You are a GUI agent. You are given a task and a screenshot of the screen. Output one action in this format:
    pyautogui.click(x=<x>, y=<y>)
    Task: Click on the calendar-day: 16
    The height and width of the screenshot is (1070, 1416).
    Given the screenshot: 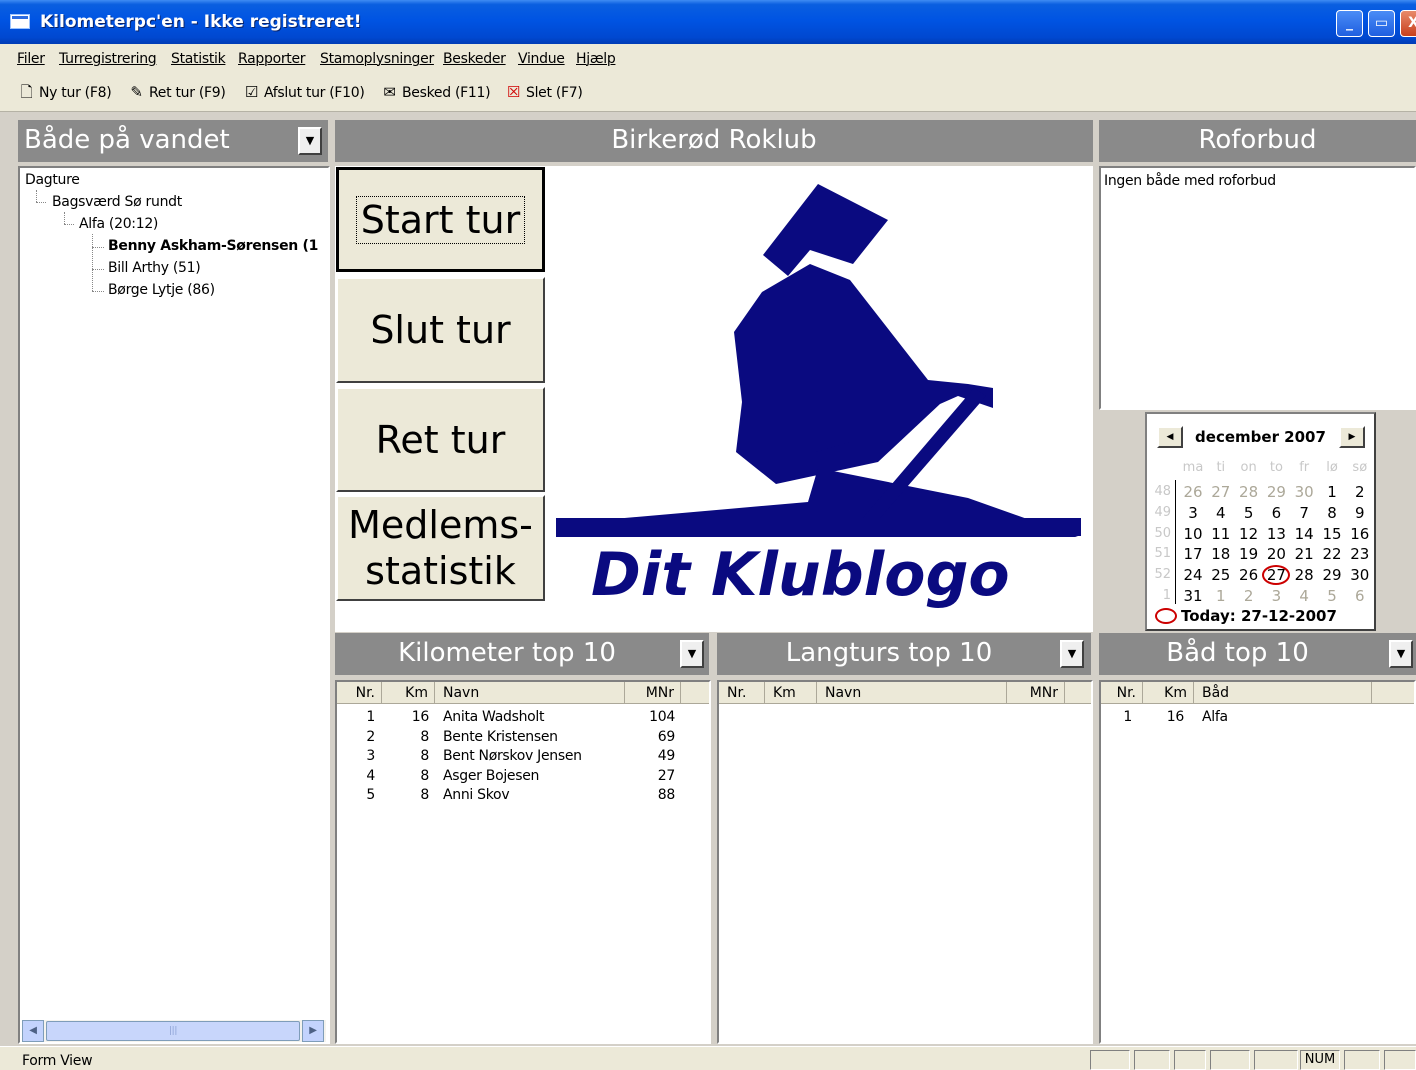 What is the action you would take?
    pyautogui.click(x=1360, y=534)
    